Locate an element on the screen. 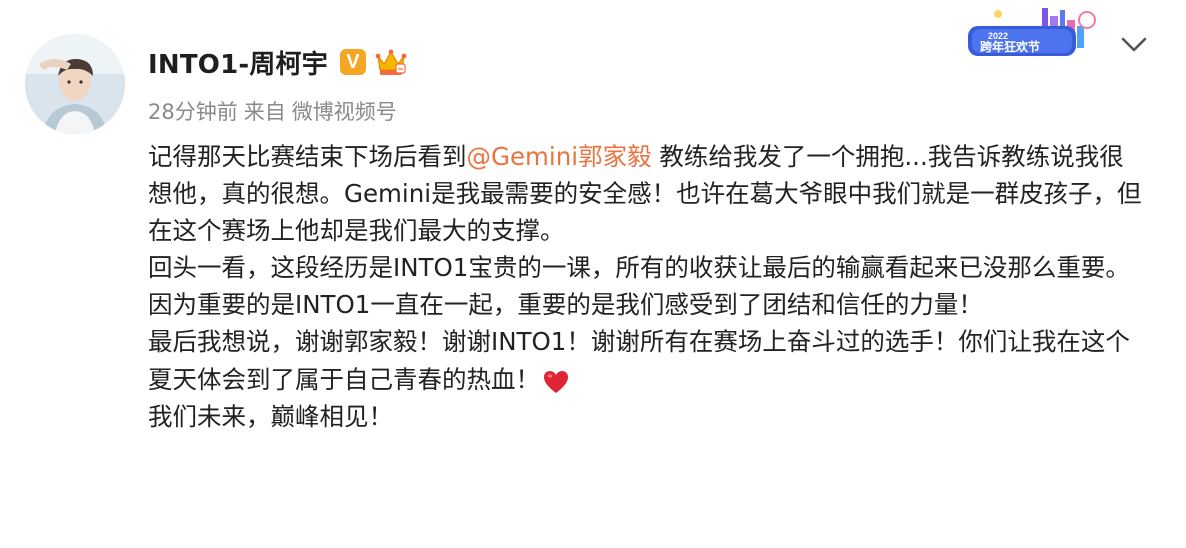 Image resolution: width=1186 pixels, height=548 pixels. avatar is located at coordinates (75, 84).